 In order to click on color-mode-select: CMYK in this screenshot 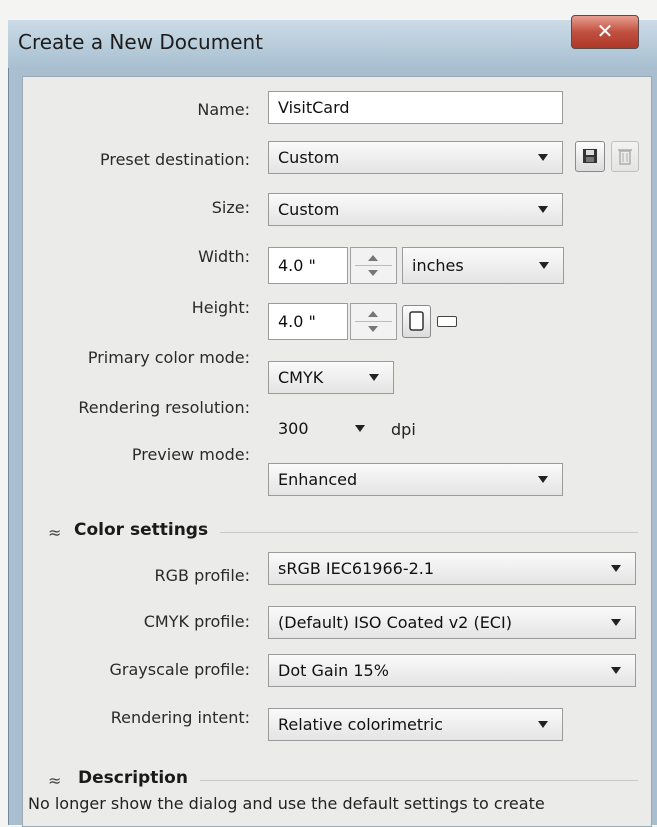, I will do `click(331, 377)`.